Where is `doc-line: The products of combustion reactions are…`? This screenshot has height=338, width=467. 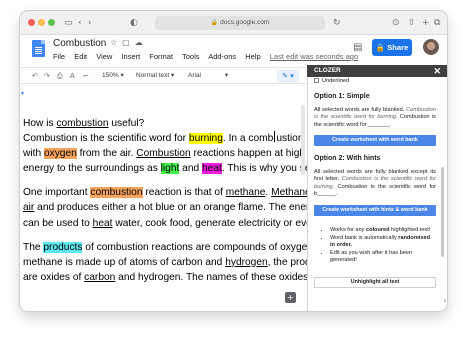
doc-line: The products of combustion reactions are… is located at coordinates (165, 247).